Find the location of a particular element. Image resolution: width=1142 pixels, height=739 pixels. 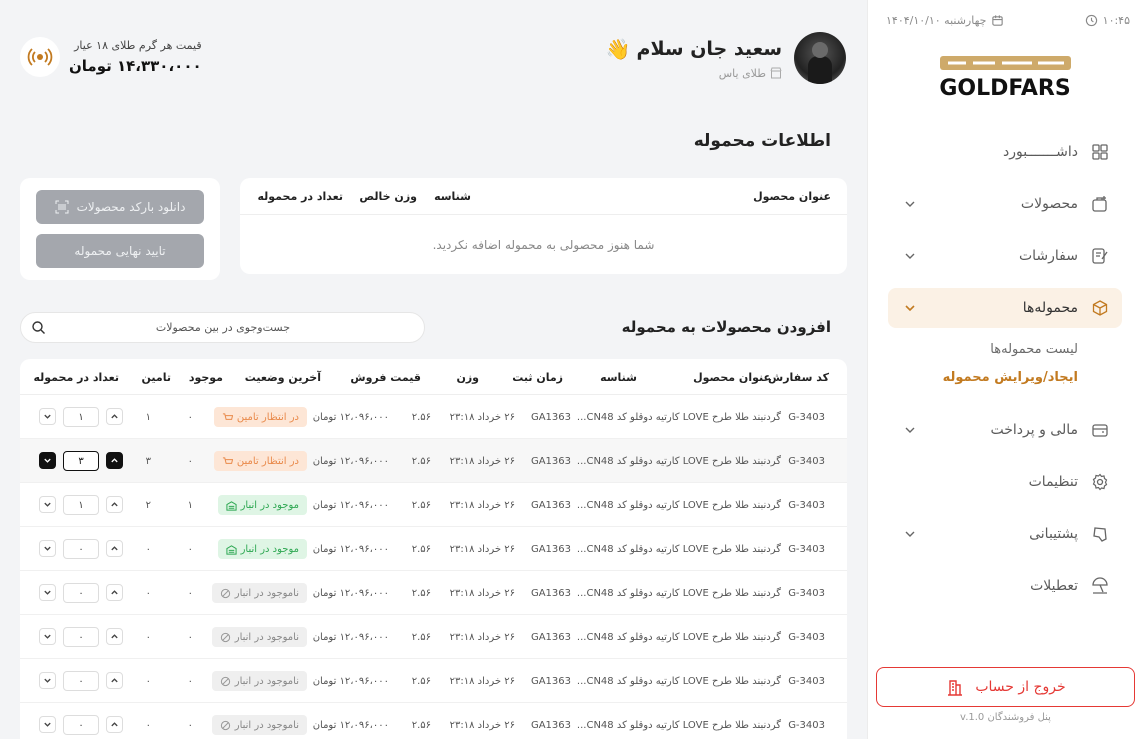

empty-state-text: شما هنوز محصولی به محموله اضافه نکردید. is located at coordinates (543, 245).